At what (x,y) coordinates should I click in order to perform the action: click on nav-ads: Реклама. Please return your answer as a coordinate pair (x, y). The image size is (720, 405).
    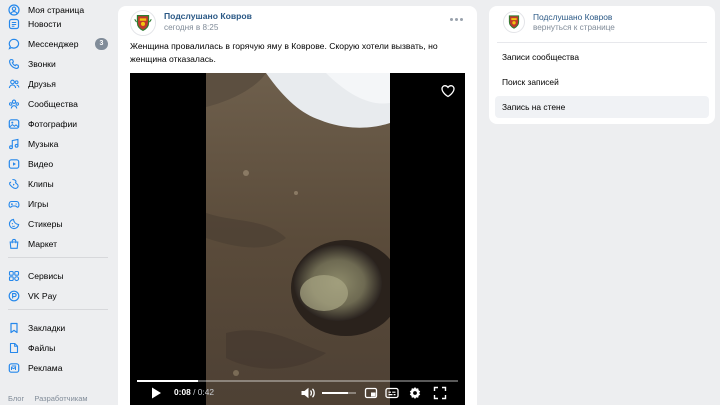
    Looking at the image, I should click on (56, 368).